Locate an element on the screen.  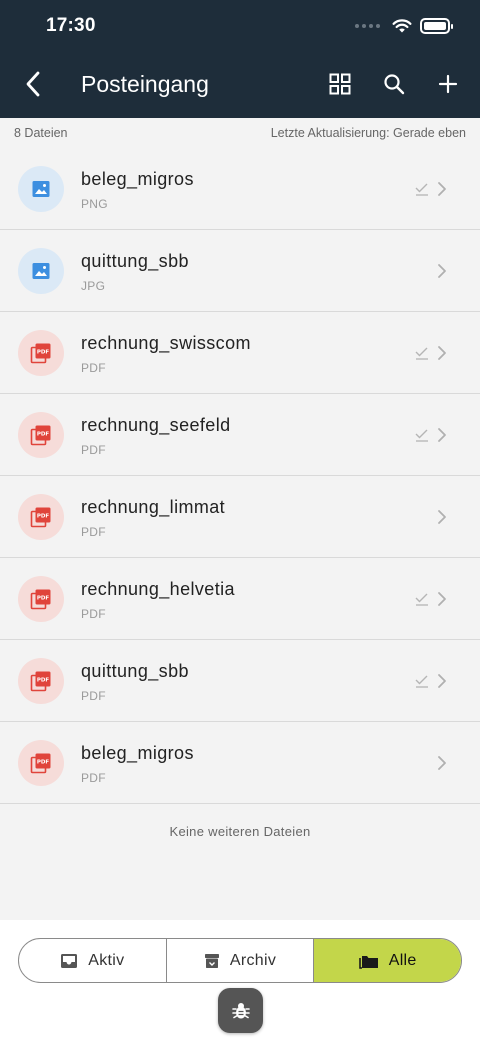
file-row: PDF rechnung_swisscom PDF is located at coordinates (240, 353).